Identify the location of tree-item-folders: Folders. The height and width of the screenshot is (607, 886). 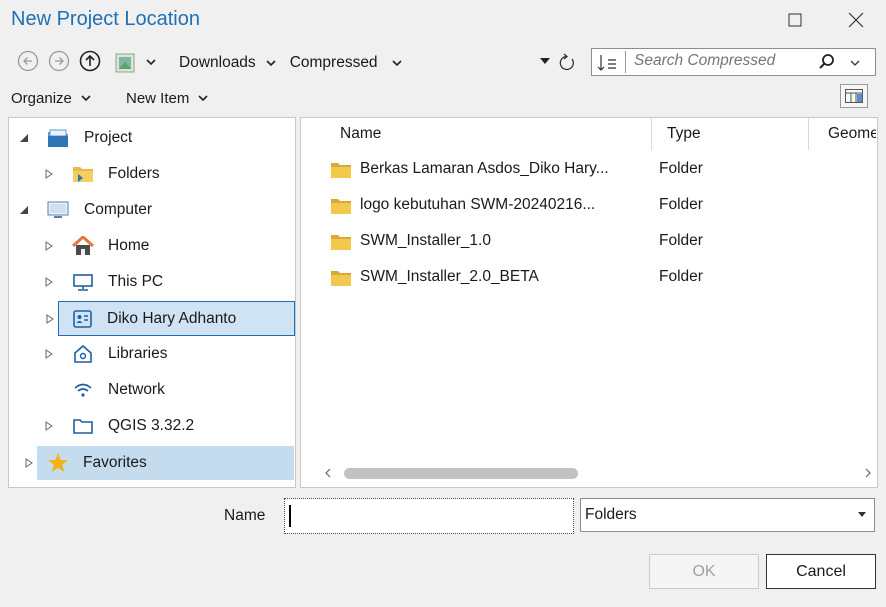
(151, 173).